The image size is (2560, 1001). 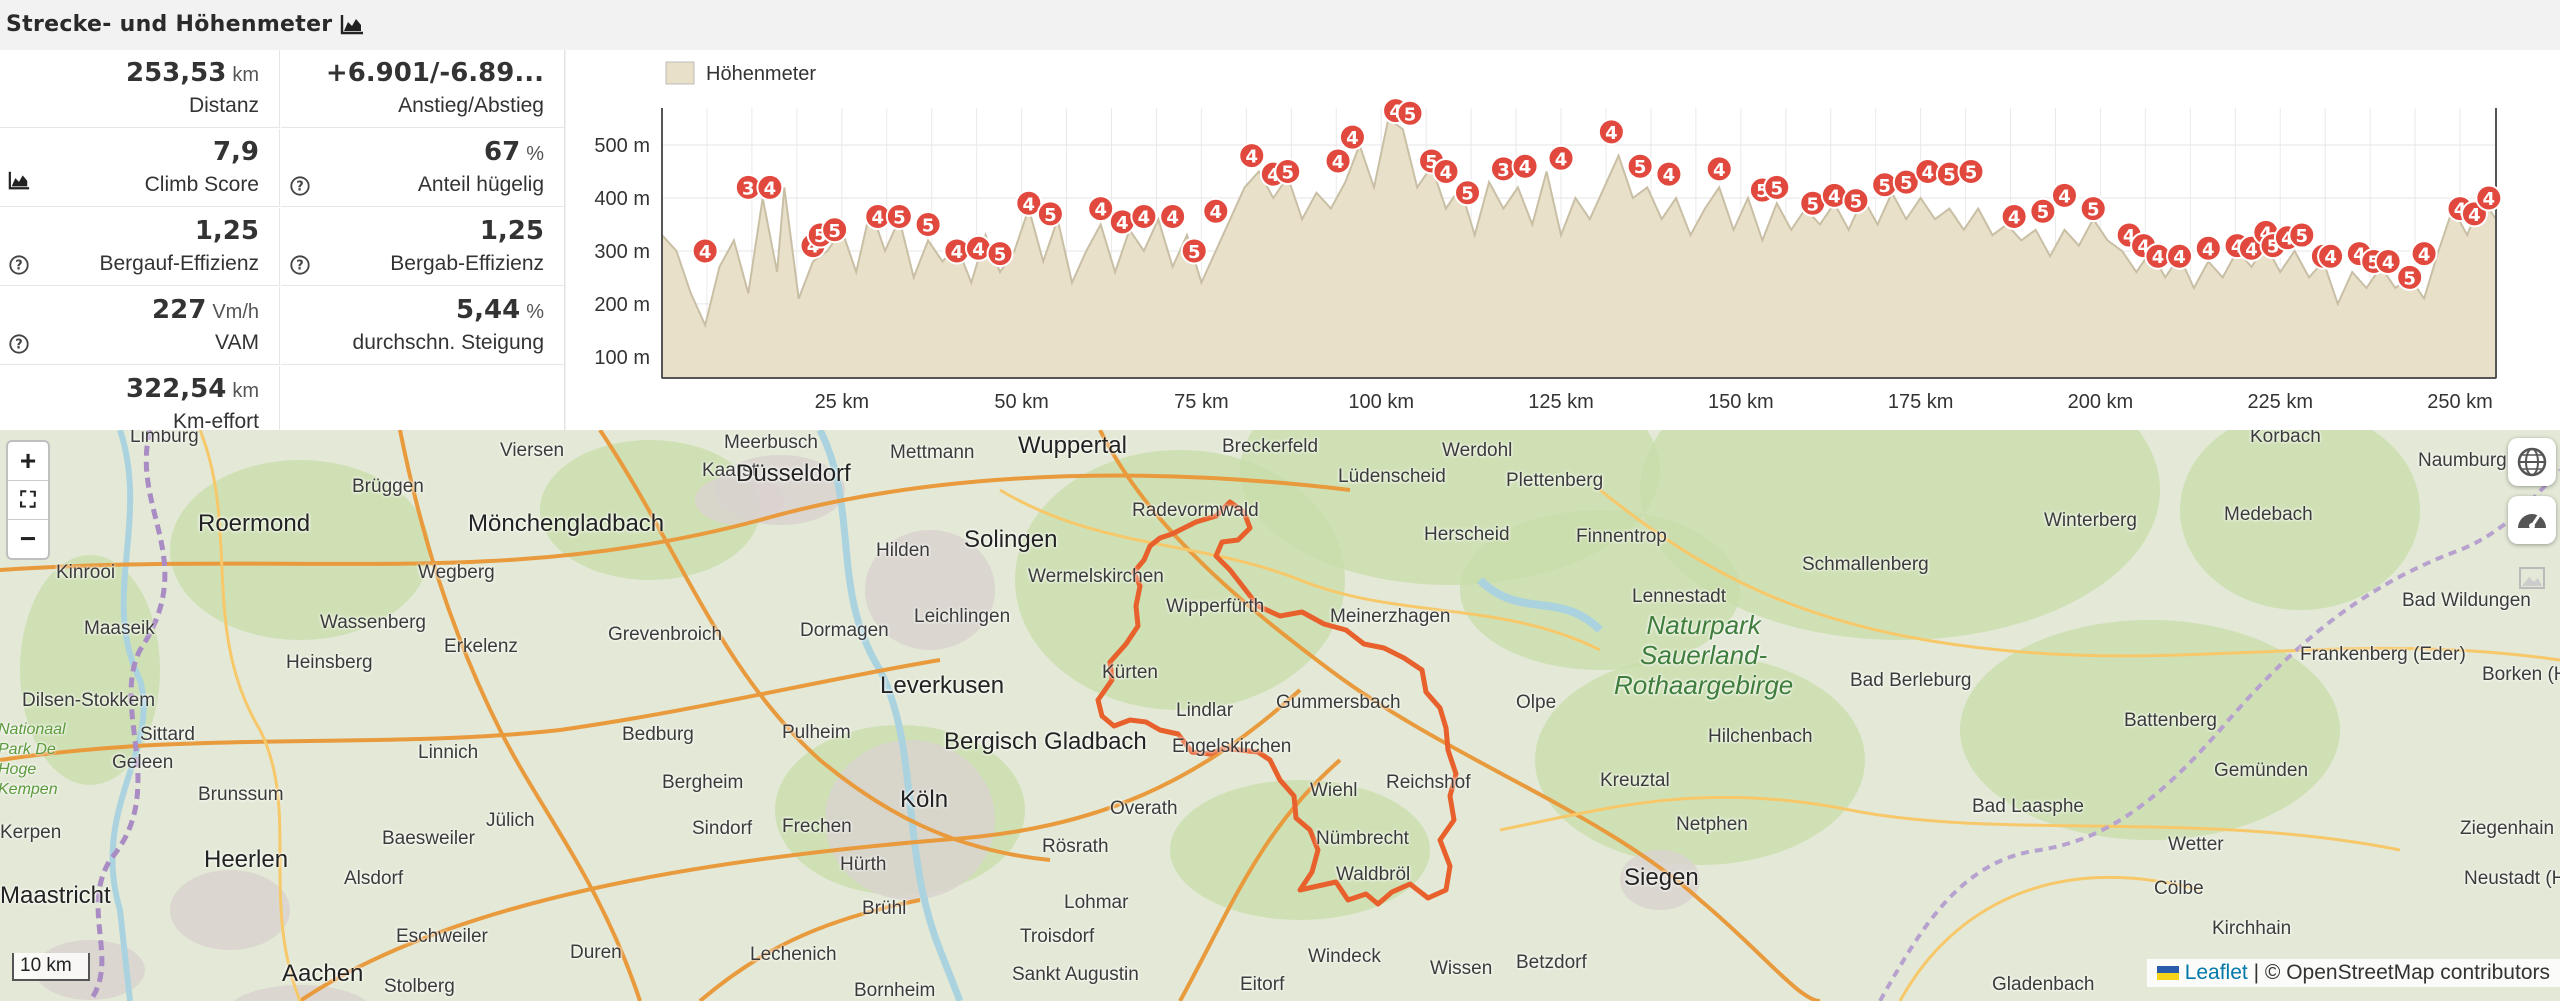 I want to click on stat-distanz: 253,53 km Distanz, so click(x=140, y=89).